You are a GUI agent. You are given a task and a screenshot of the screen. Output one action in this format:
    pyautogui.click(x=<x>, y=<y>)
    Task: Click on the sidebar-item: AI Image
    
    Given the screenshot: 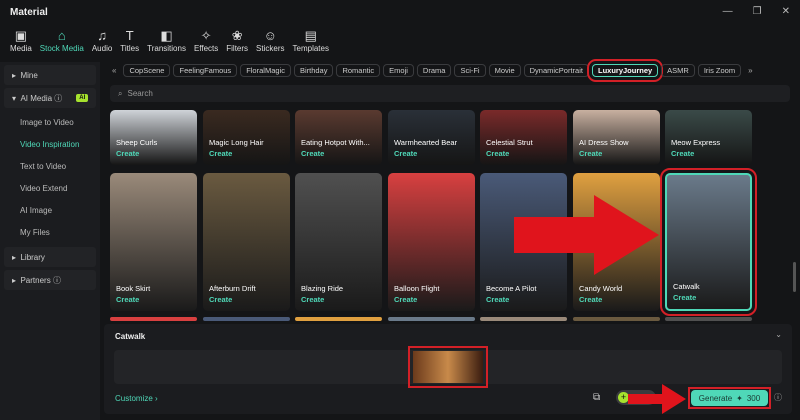 What is the action you would take?
    pyautogui.click(x=50, y=210)
    